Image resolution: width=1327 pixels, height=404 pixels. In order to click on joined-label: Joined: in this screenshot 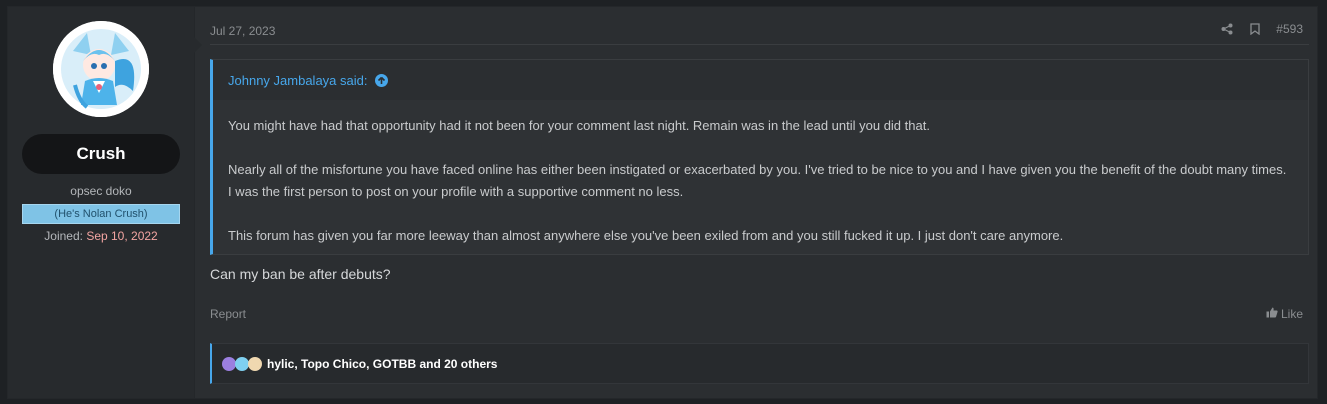, I will do `click(63, 236)`.